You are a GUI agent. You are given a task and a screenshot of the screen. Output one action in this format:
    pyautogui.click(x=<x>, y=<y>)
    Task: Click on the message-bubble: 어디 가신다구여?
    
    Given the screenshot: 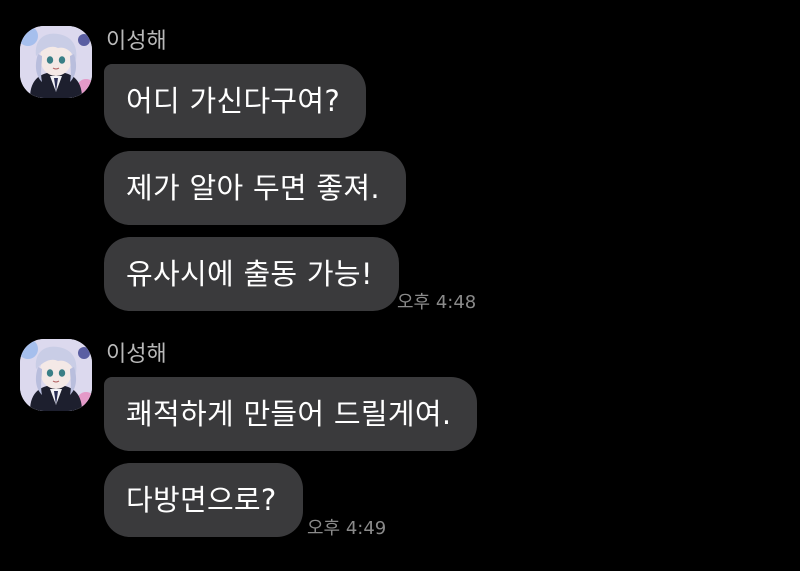 What is the action you would take?
    pyautogui.click(x=235, y=101)
    